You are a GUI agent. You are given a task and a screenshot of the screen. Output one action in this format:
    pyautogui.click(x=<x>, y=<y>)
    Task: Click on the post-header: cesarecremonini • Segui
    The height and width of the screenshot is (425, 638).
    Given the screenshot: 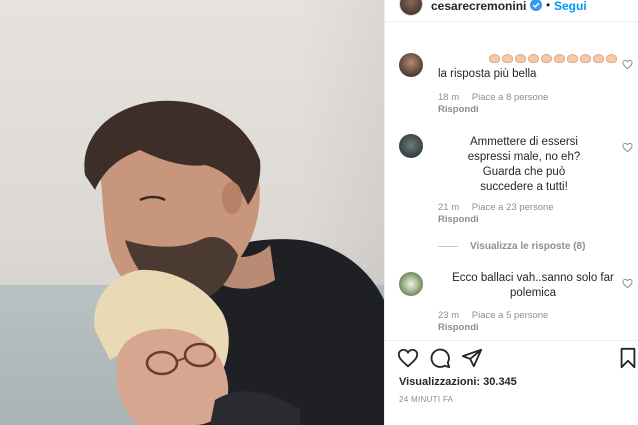 What is the action you would take?
    pyautogui.click(x=511, y=11)
    